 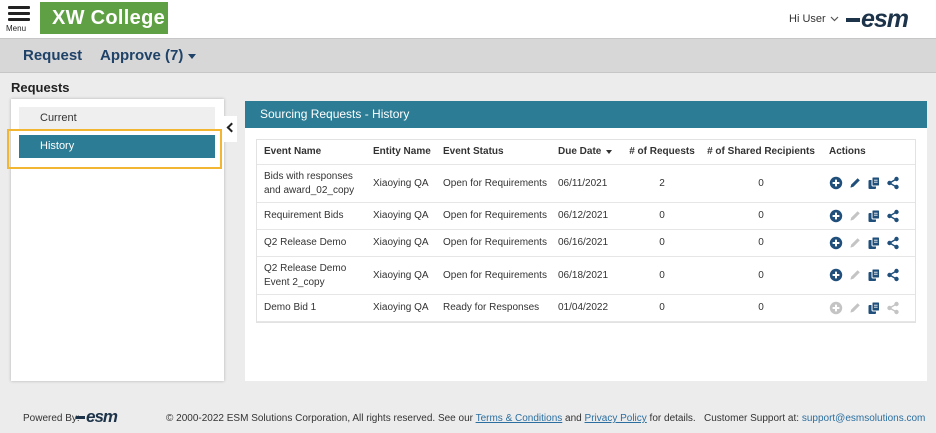 I want to click on col-num-shared: # of Shared Recipients, so click(x=761, y=152).